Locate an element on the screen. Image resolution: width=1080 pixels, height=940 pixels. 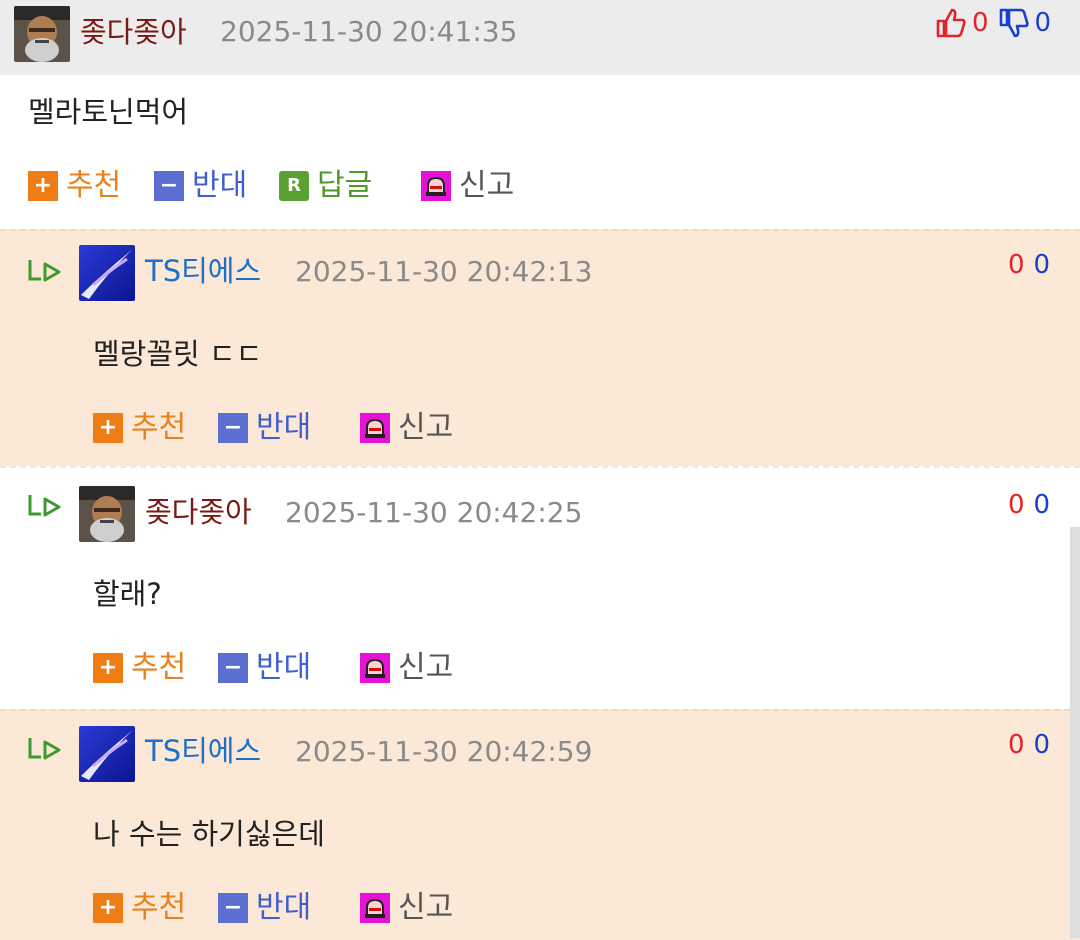
comment-actions: + 추천 − 반대 R 답글 신고 is located at coordinates (328, 186).